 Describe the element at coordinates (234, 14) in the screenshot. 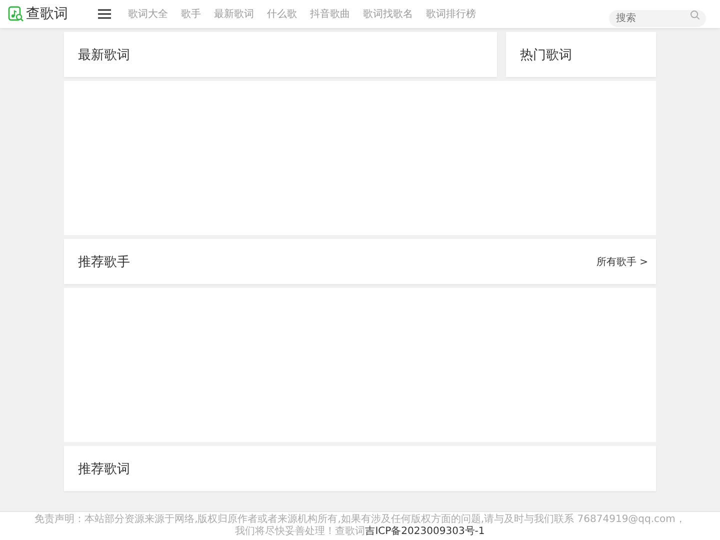

I see `nav-link: 最新歌词` at that location.